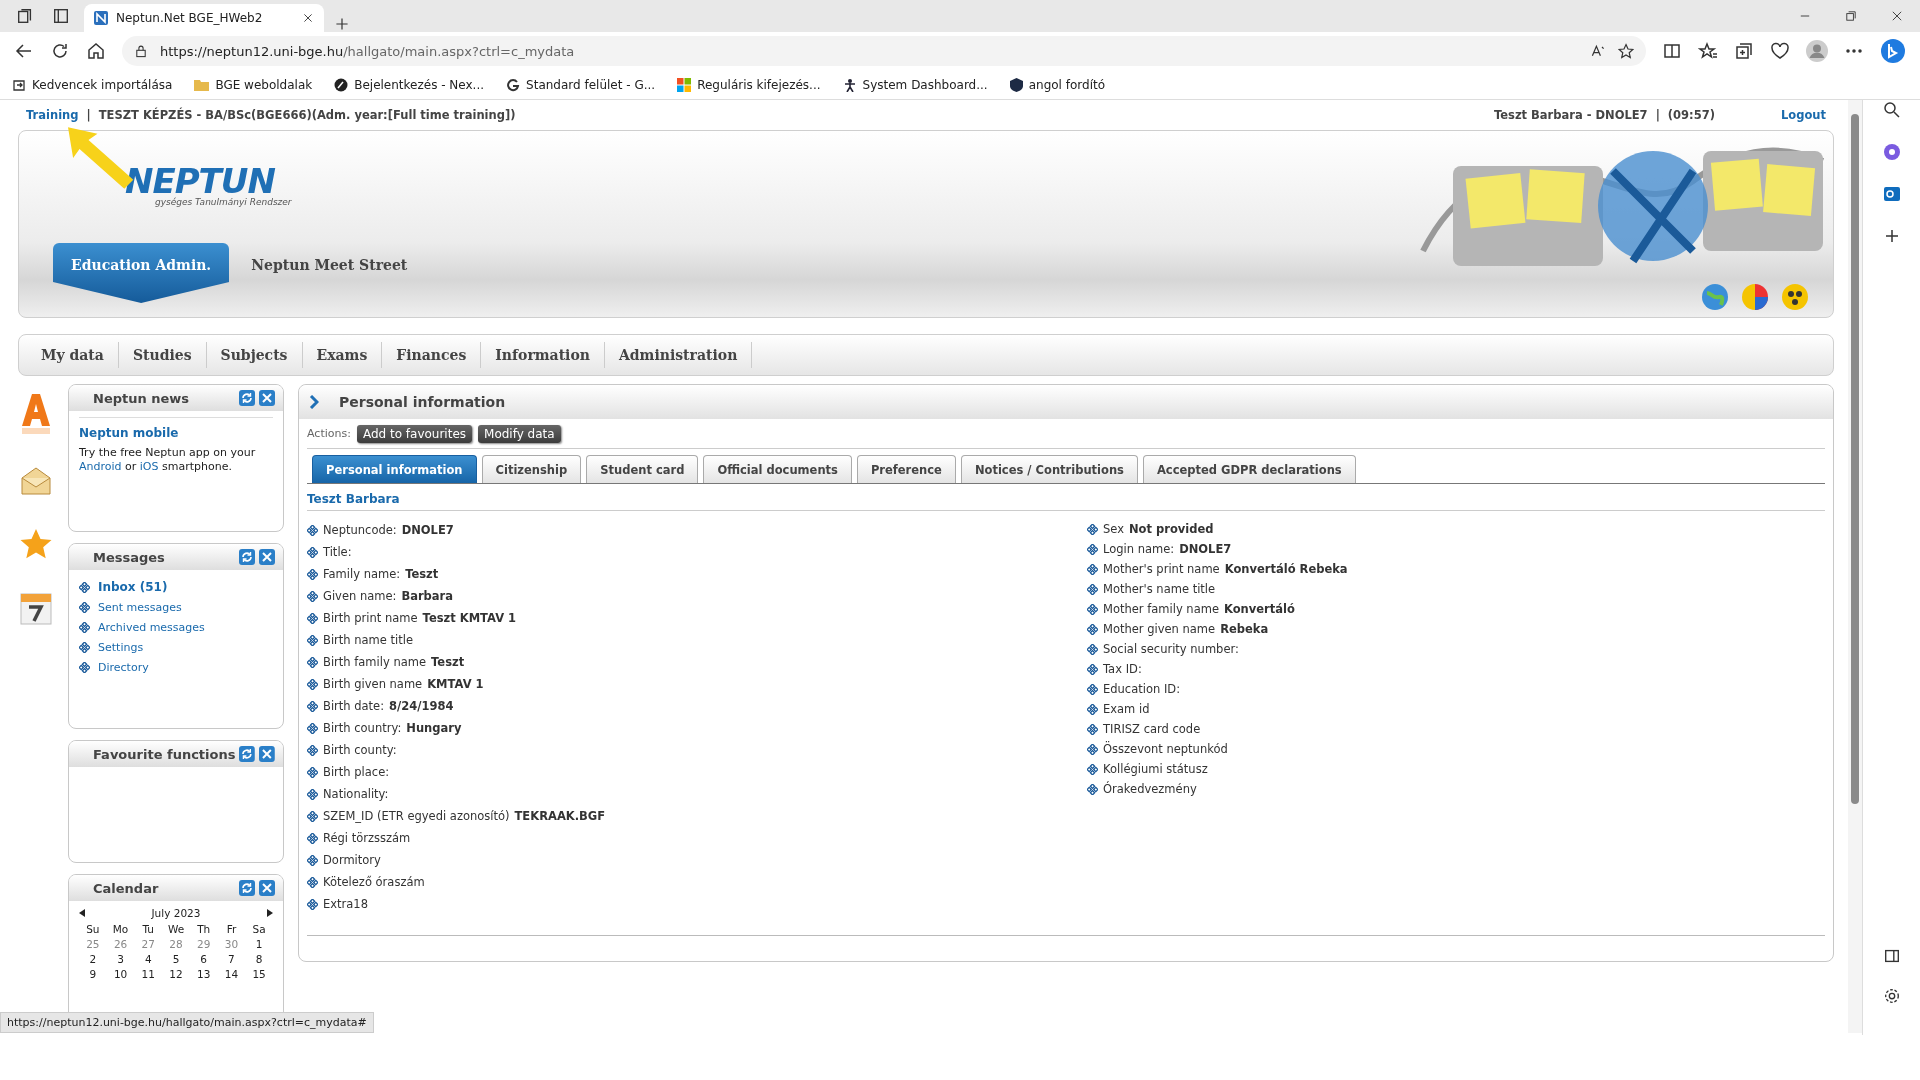 The height and width of the screenshot is (1080, 1920). What do you see at coordinates (25, 16) in the screenshot?
I see `workspaces-icon` at bounding box center [25, 16].